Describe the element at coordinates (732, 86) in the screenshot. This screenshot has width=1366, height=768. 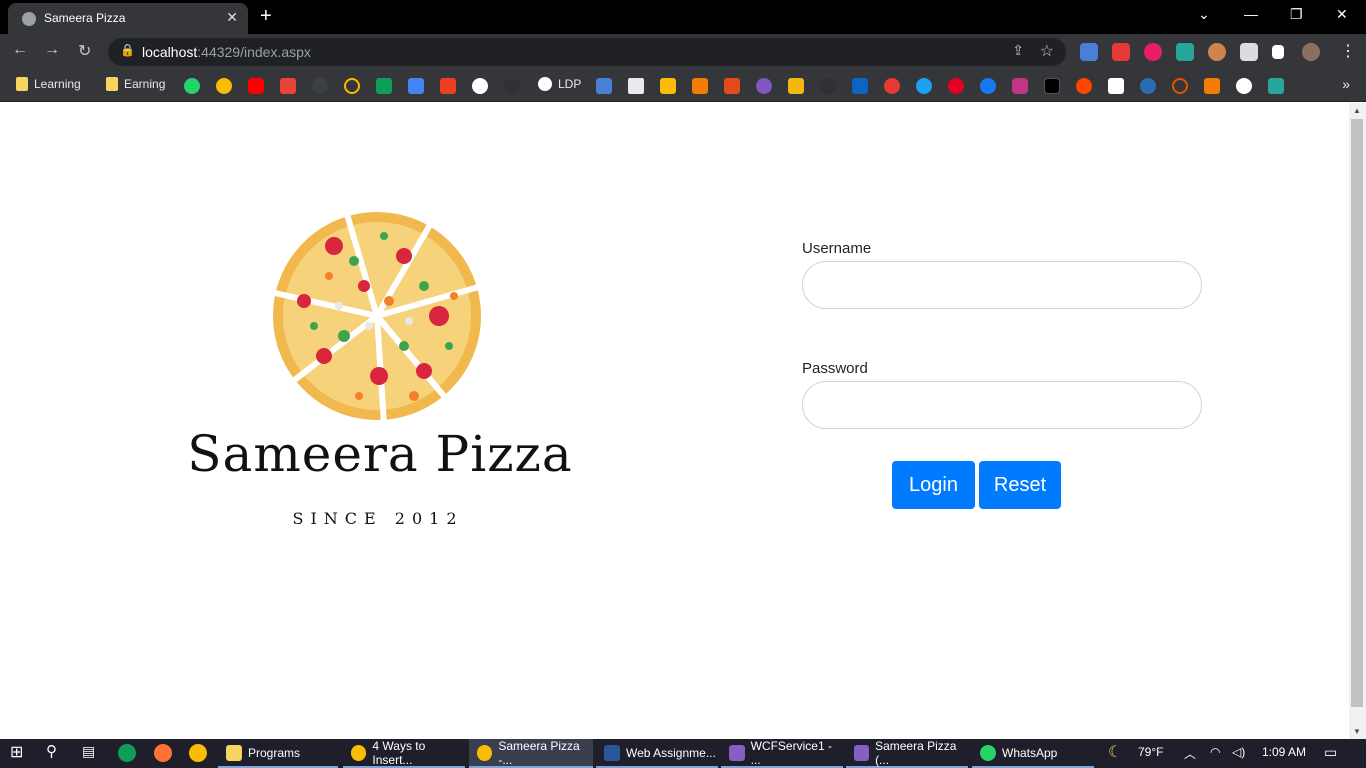
I see `x-icon` at that location.